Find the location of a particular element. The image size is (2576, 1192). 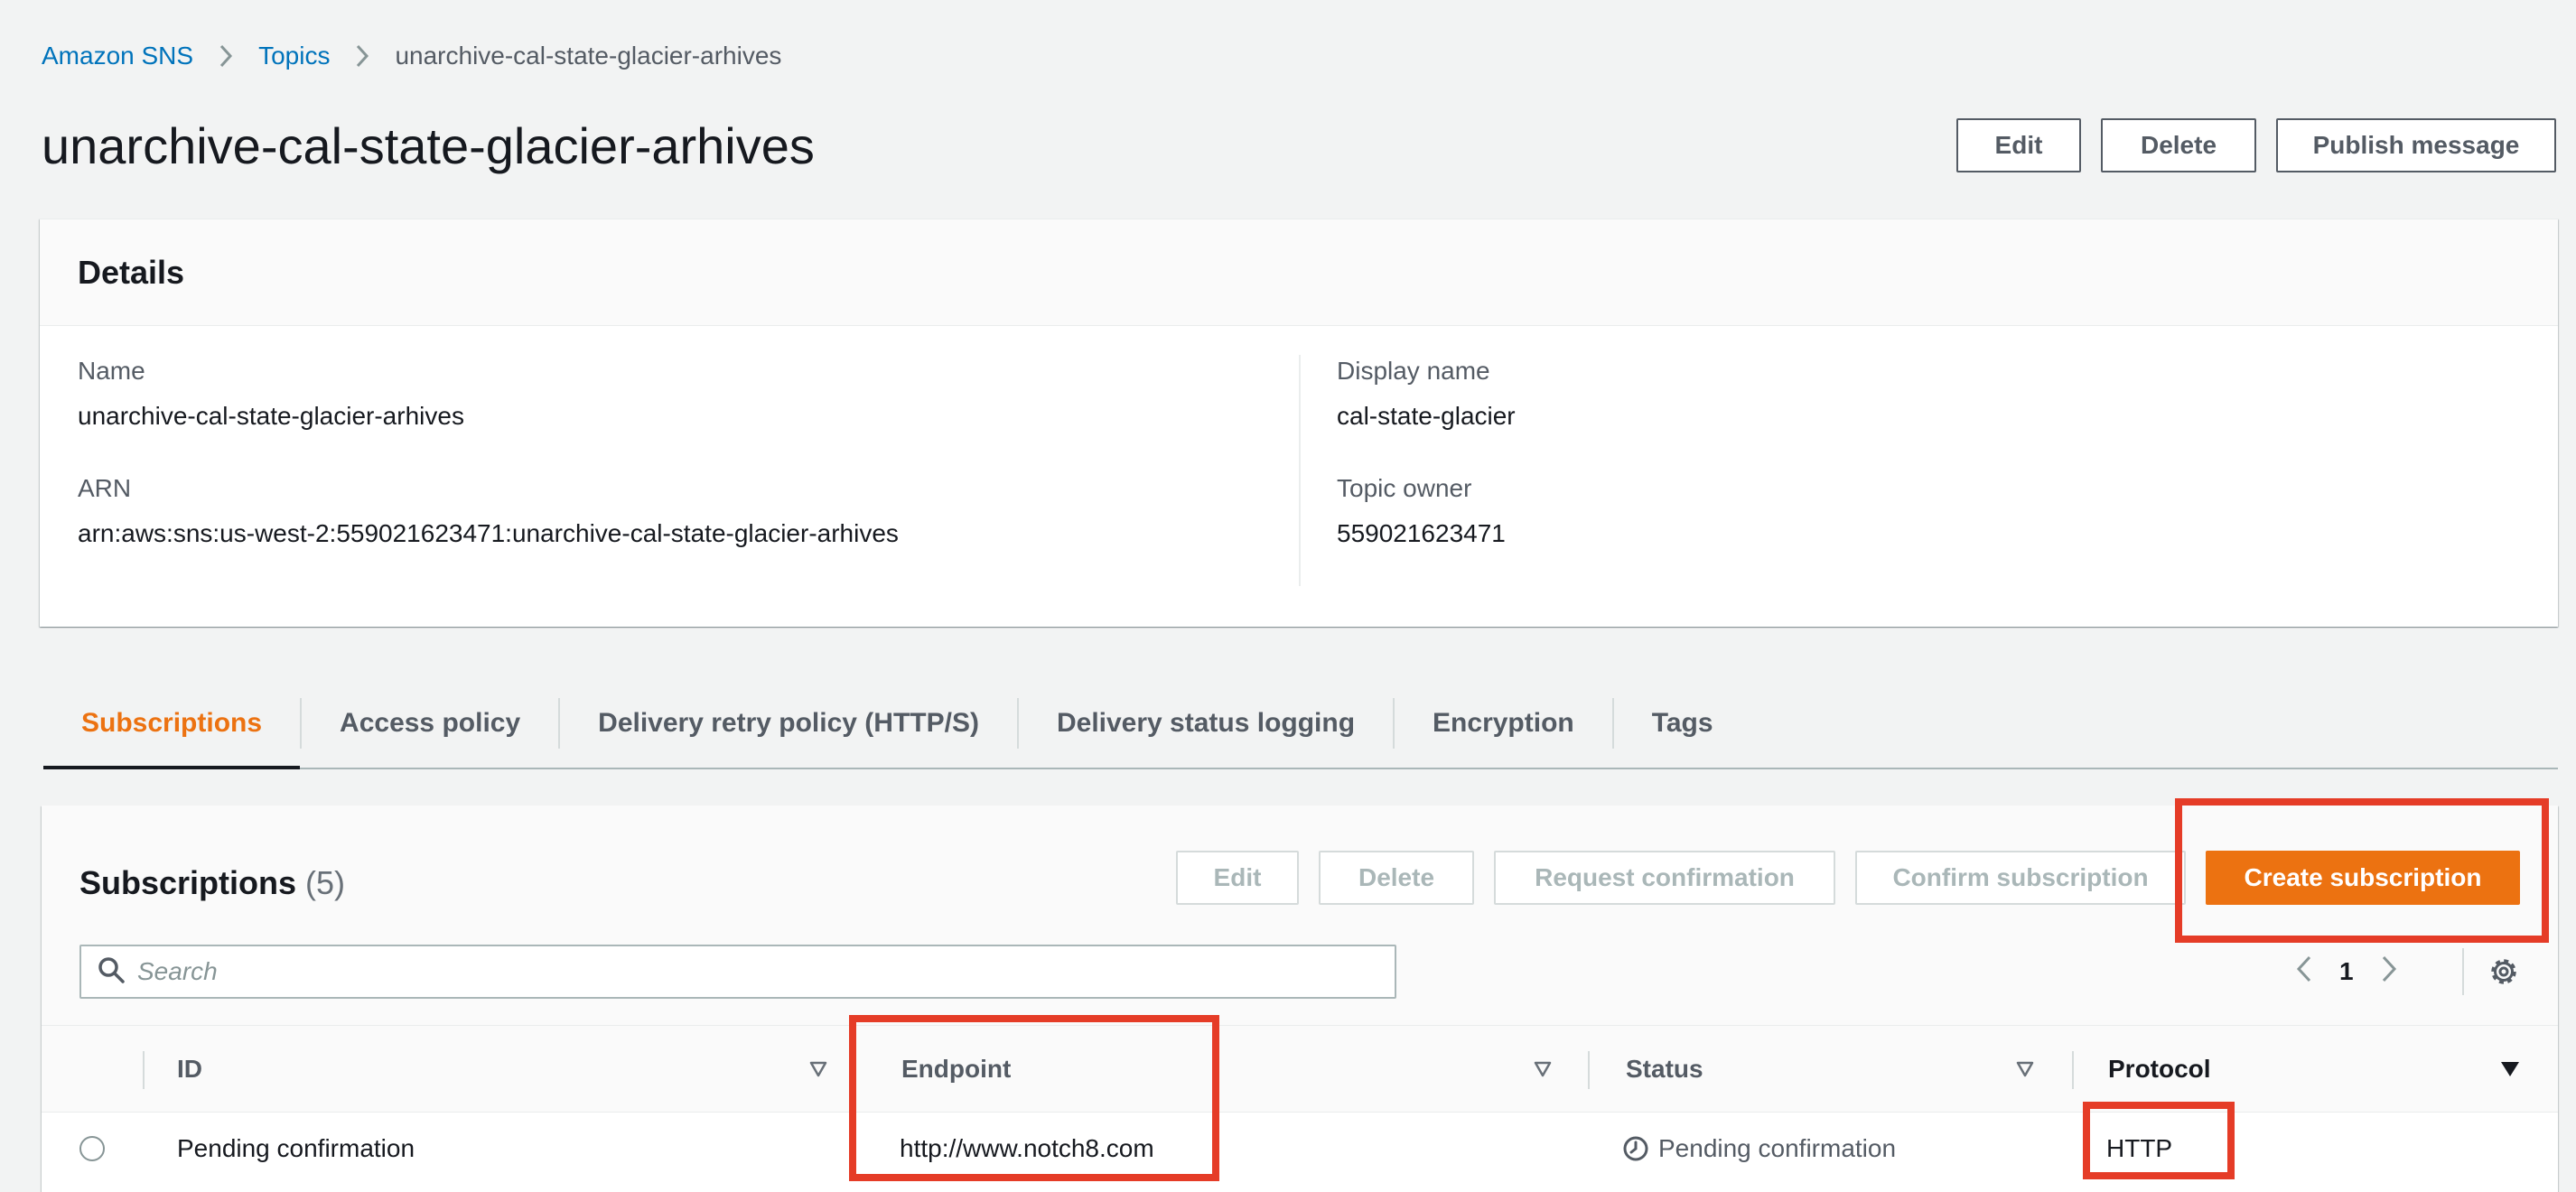

tab-access-policy: Access policy is located at coordinates (430, 724).